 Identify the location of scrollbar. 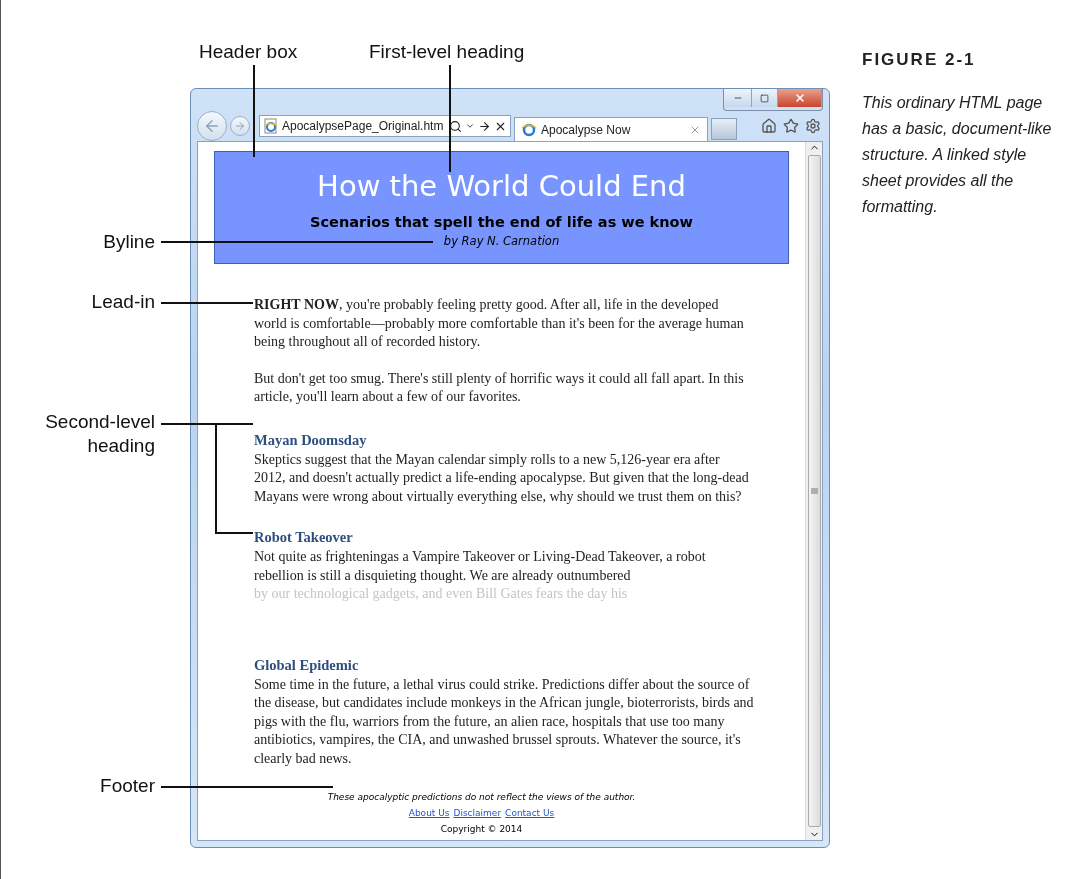
(813, 491).